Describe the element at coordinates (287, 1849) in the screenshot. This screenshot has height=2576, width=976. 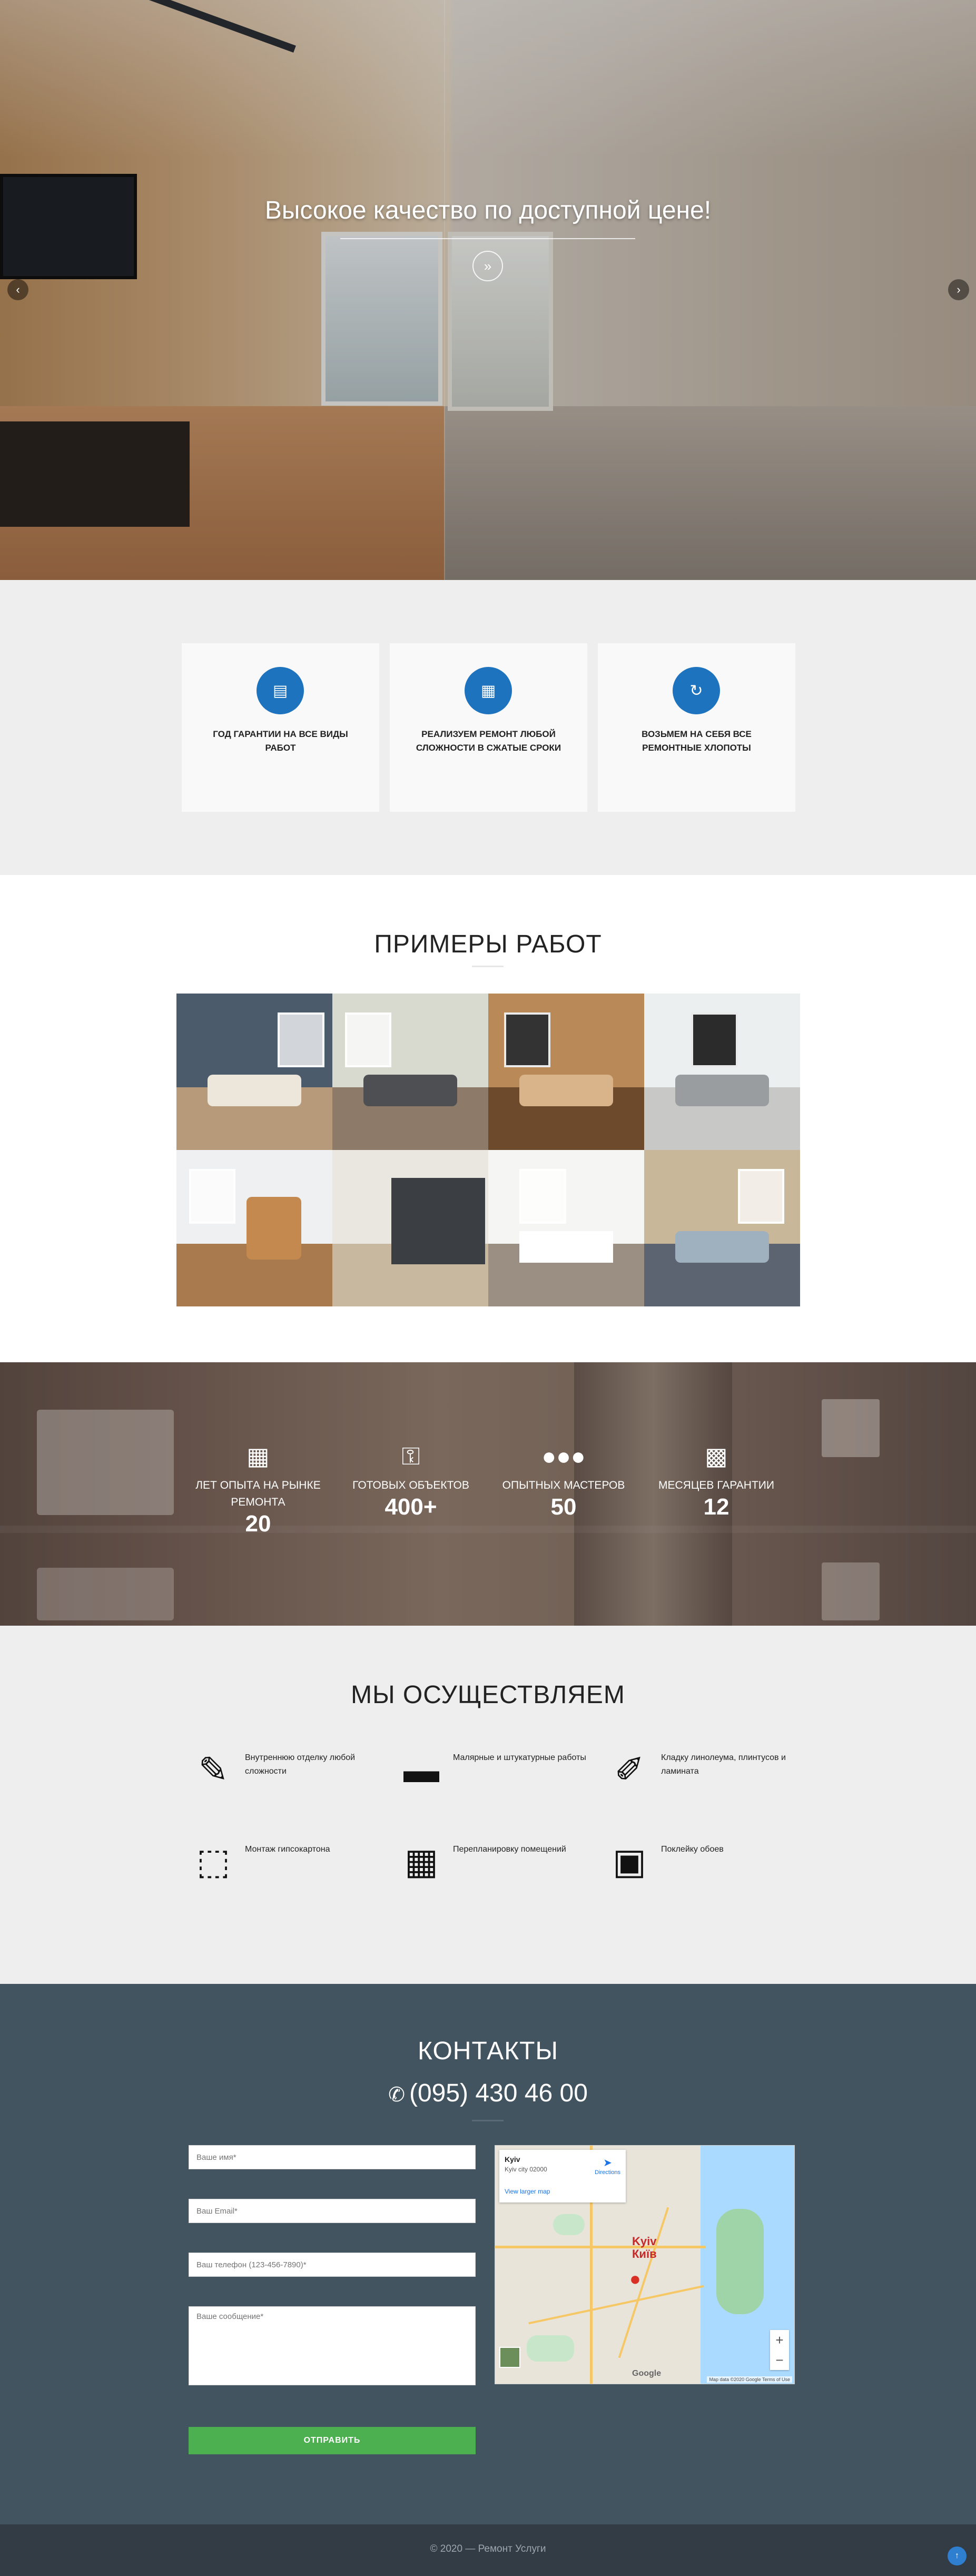
I see `service-text: Монтаж гипсокартона` at that location.